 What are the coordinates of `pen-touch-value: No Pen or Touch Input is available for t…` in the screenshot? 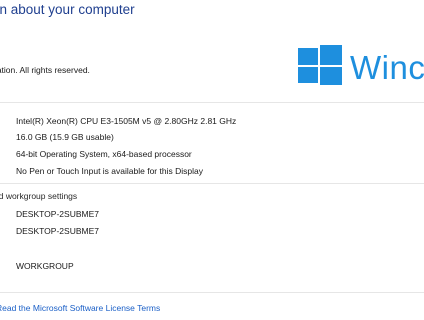 It's located at (109, 171).